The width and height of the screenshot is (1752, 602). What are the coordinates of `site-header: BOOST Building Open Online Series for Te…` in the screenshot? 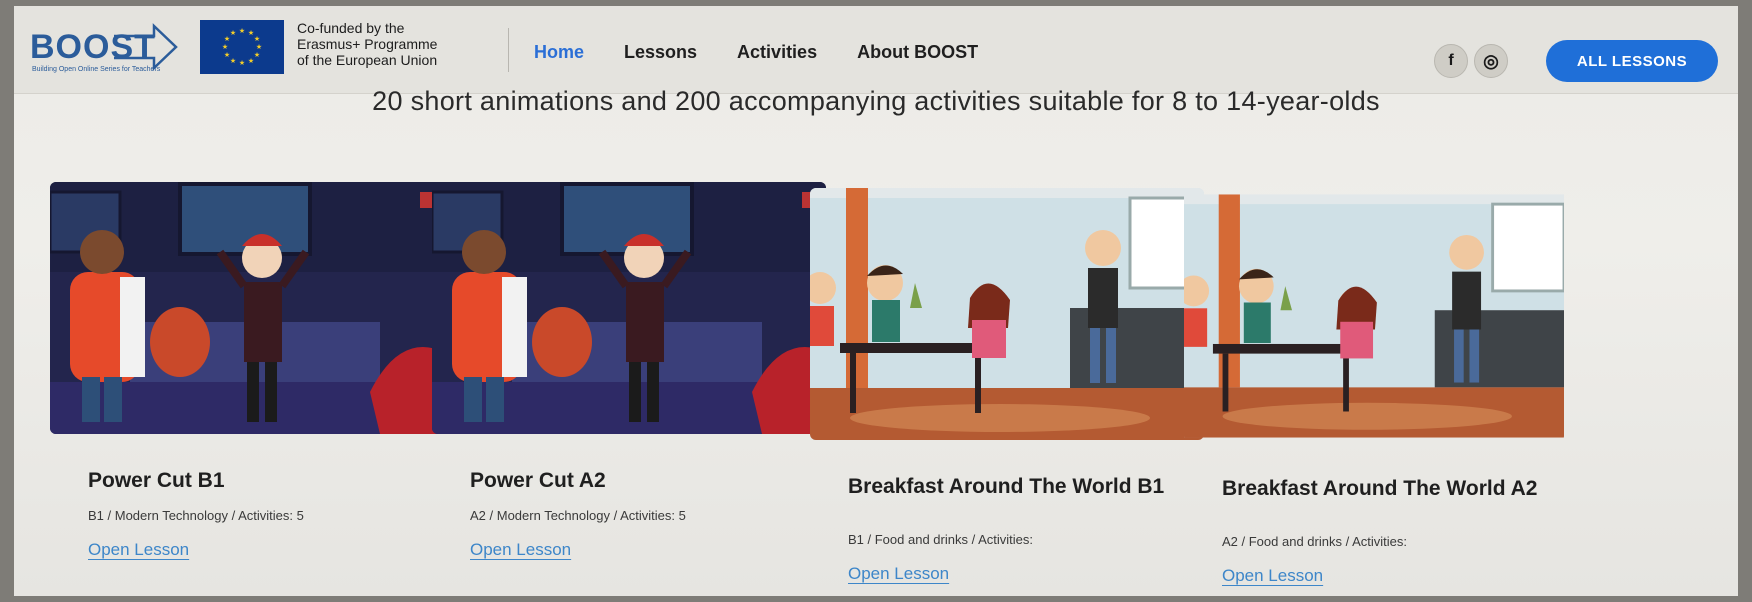 It's located at (876, 50).